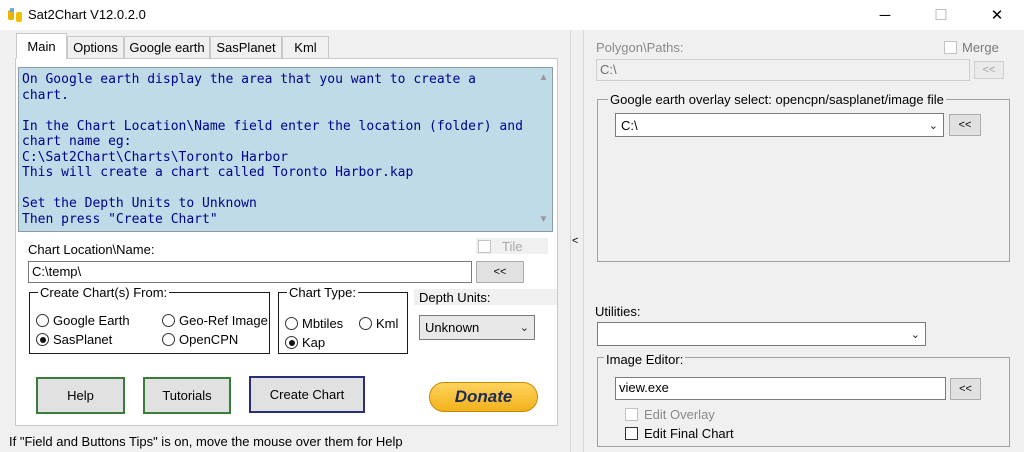  What do you see at coordinates (575, 241) in the screenshot?
I see `collapse-arrow-icon: <` at bounding box center [575, 241].